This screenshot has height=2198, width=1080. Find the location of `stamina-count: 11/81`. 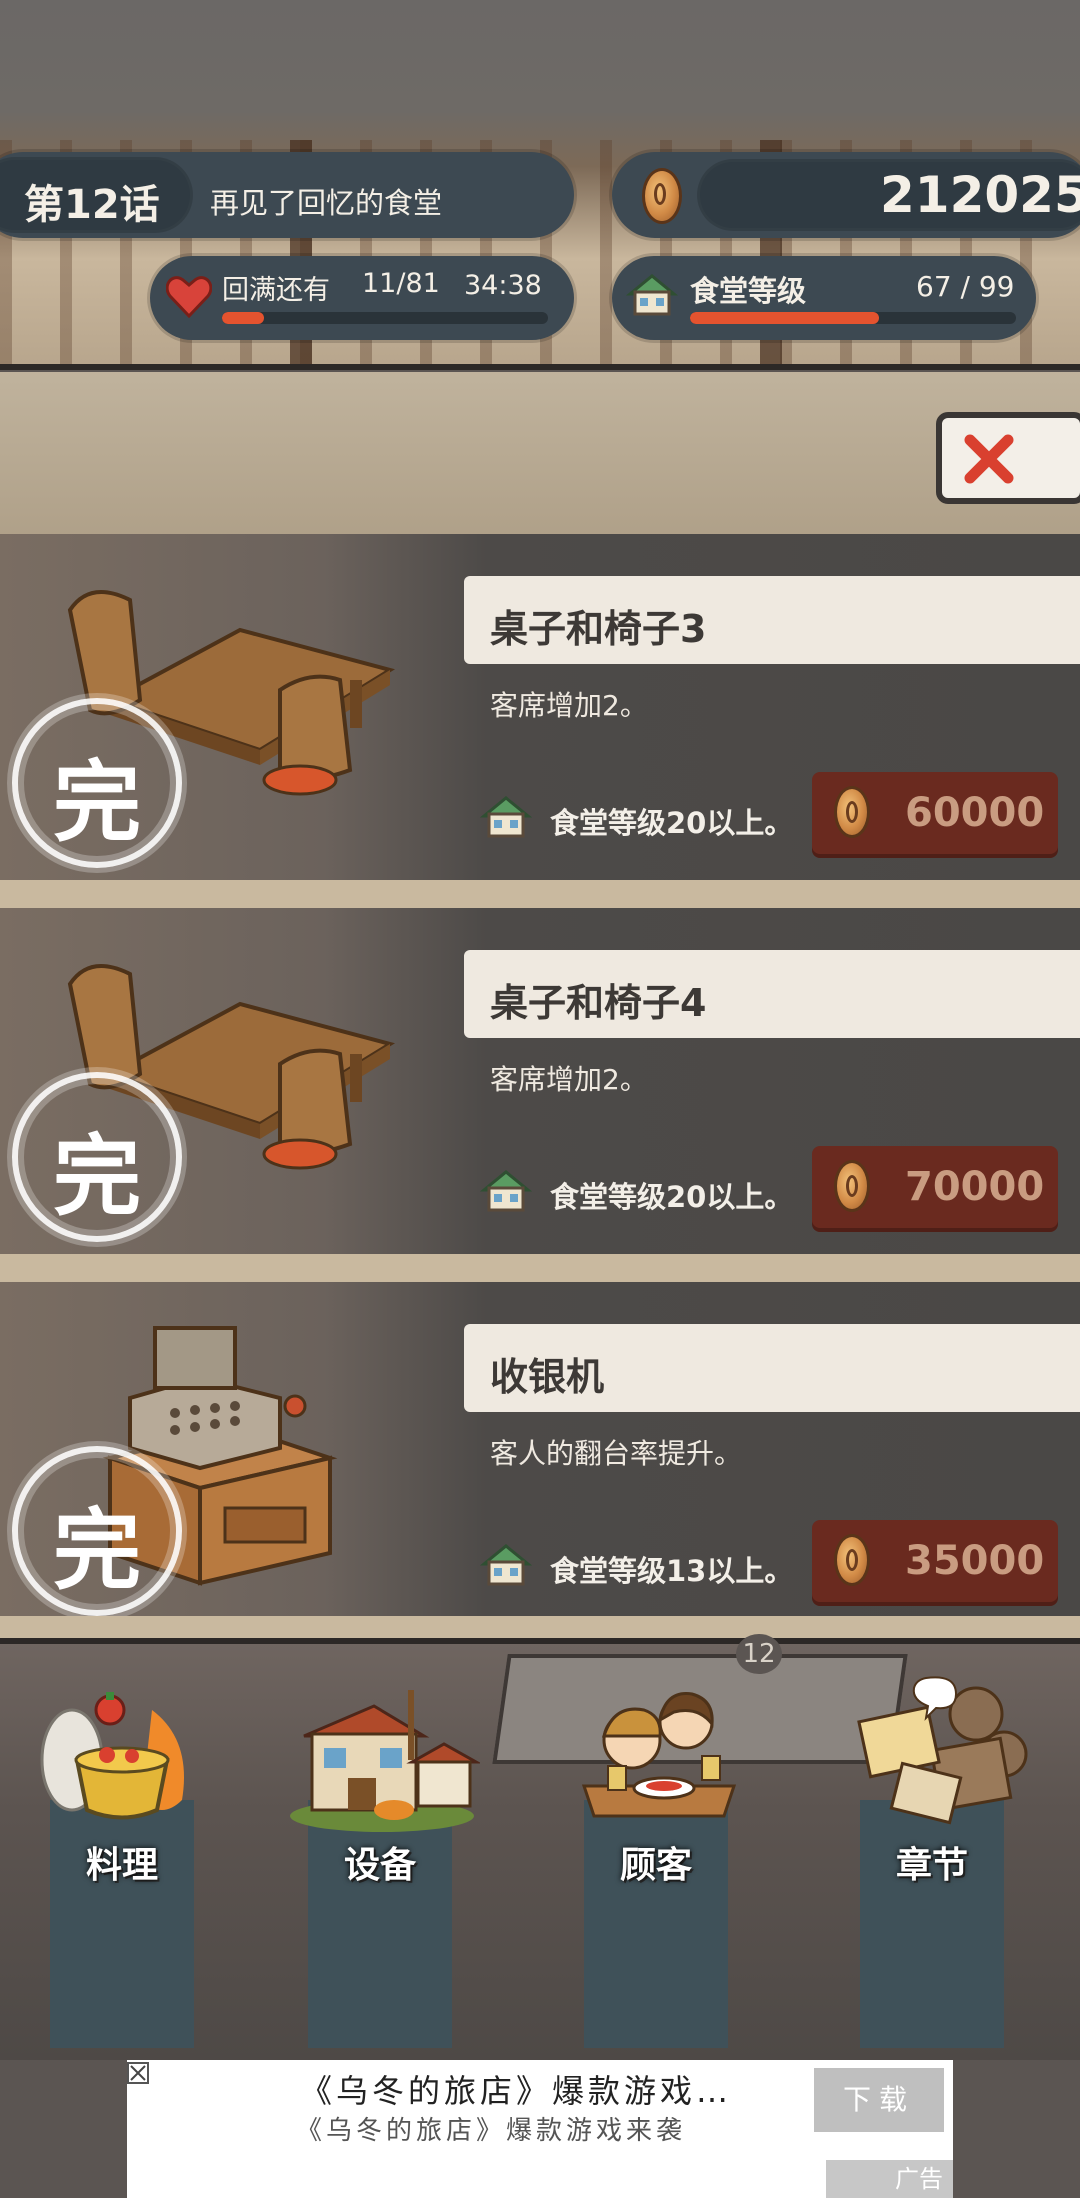

stamina-count: 11/81 is located at coordinates (401, 283).